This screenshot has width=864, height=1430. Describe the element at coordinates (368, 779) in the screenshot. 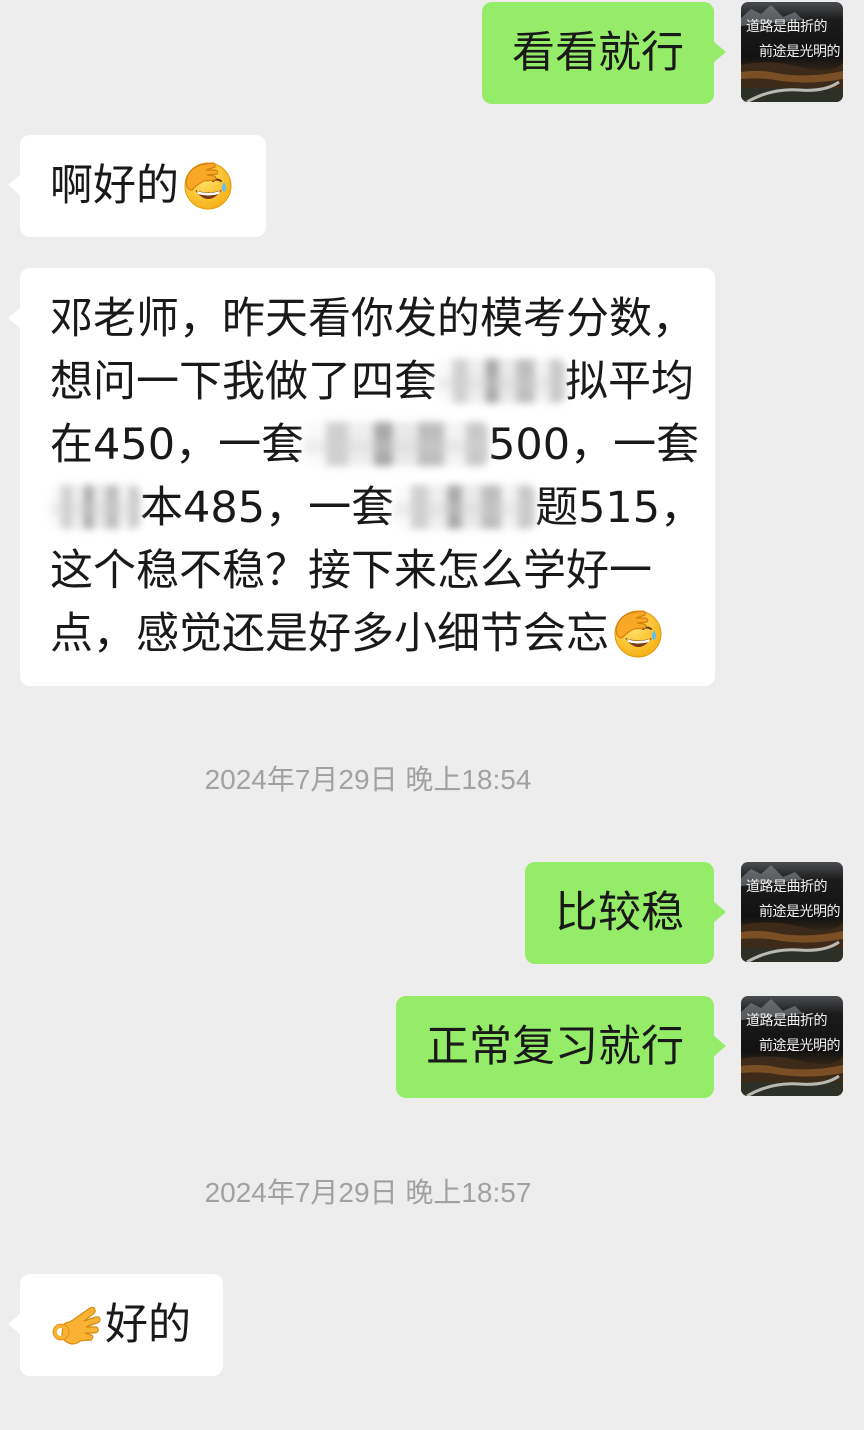

I see `timestamp: 2024年7月29日 晚上18:54` at that location.